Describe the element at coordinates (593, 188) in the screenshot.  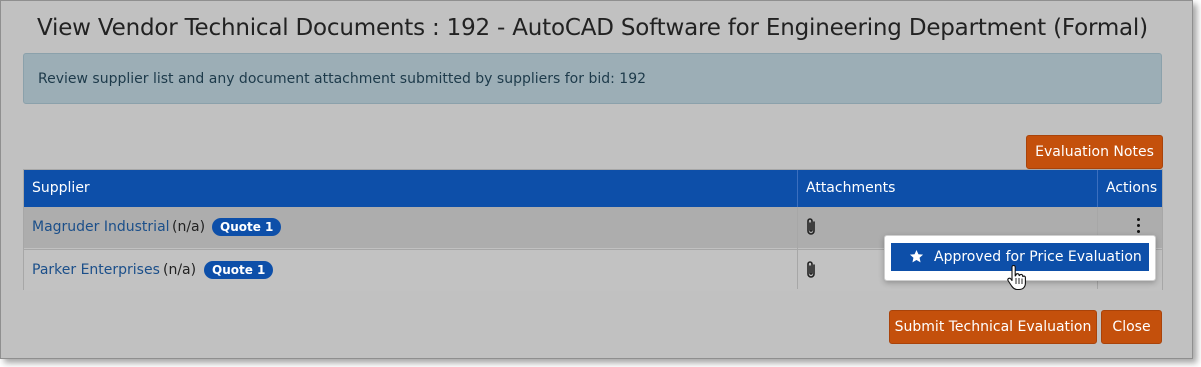
I see `table-header: Supplier Attachments Actions` at that location.